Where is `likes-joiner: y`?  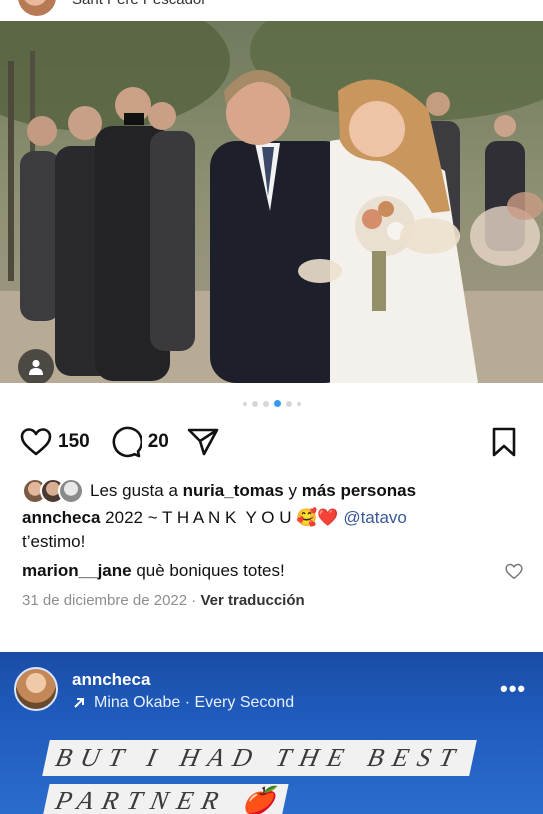 likes-joiner: y is located at coordinates (292, 490).